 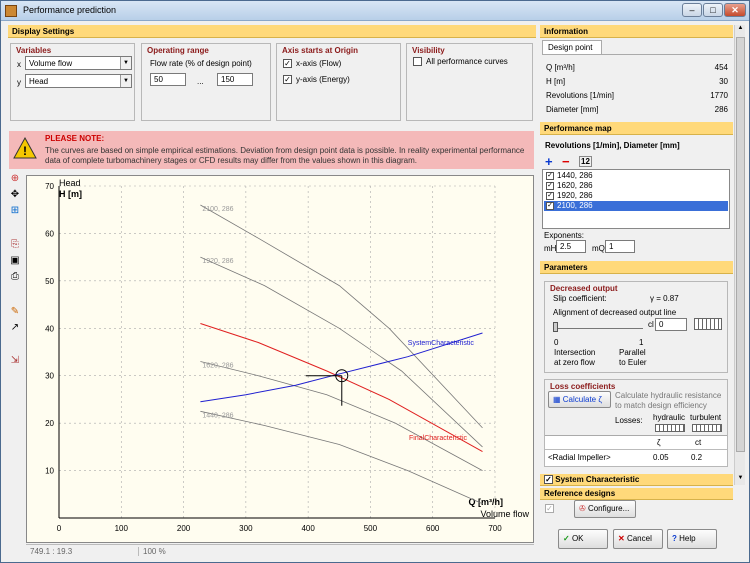 What do you see at coordinates (735, 10) in the screenshot?
I see `close-button: ✕` at bounding box center [735, 10].